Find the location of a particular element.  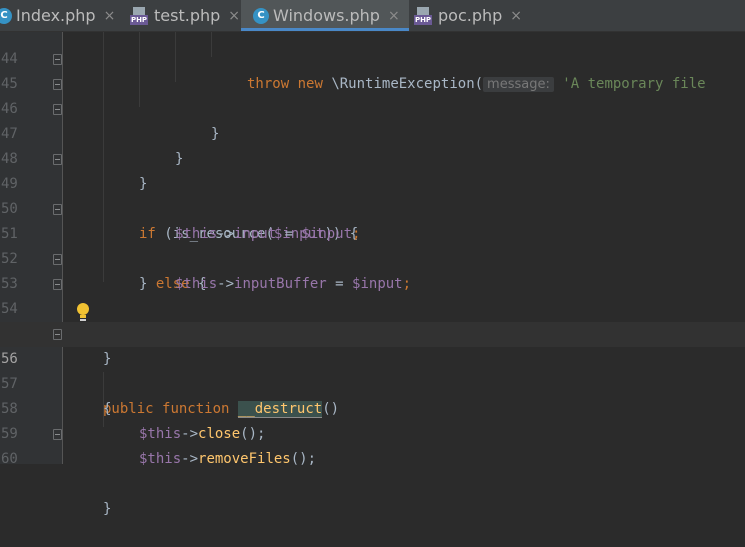

code-line-55: 55 is located at coordinates (372, 319).